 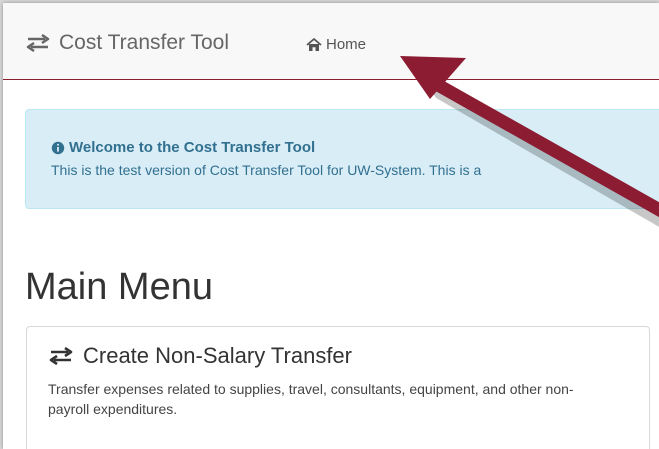 I want to click on nav-home-label: Home, so click(x=346, y=44).